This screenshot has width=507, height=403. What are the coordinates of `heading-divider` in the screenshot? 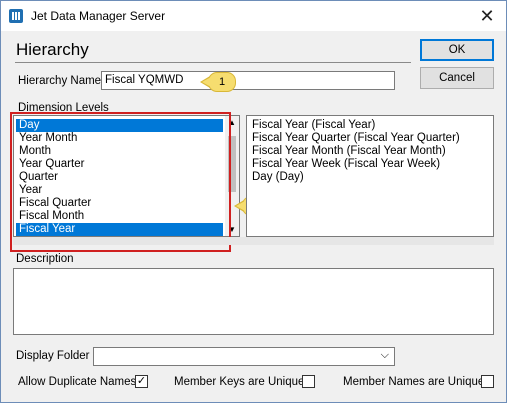 It's located at (213, 62).